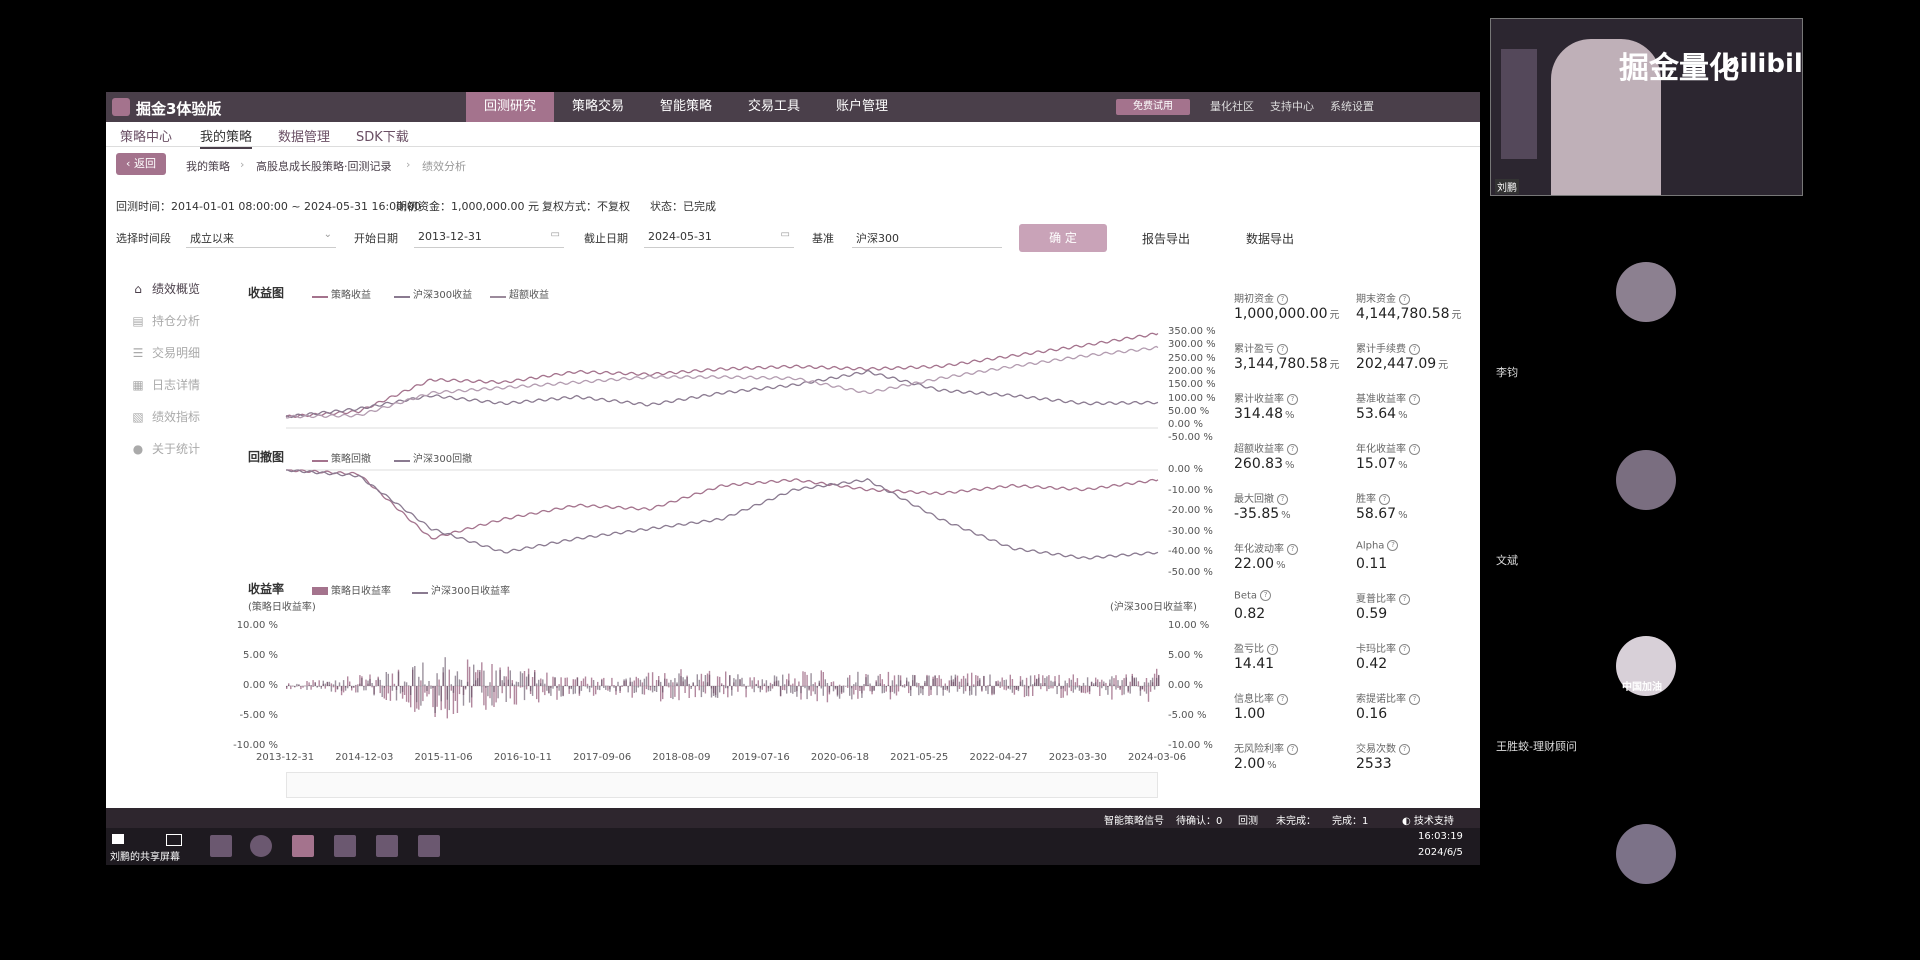 The height and width of the screenshot is (960, 1920). Describe the element at coordinates (429, 846) in the screenshot. I see `photo-icon` at that location.